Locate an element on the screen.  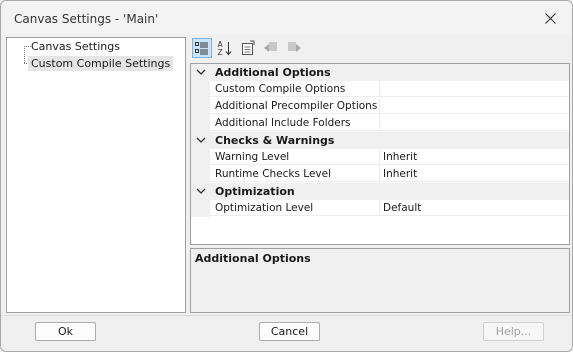
property-grid-toolbar: A Z is located at coordinates (380, 48).